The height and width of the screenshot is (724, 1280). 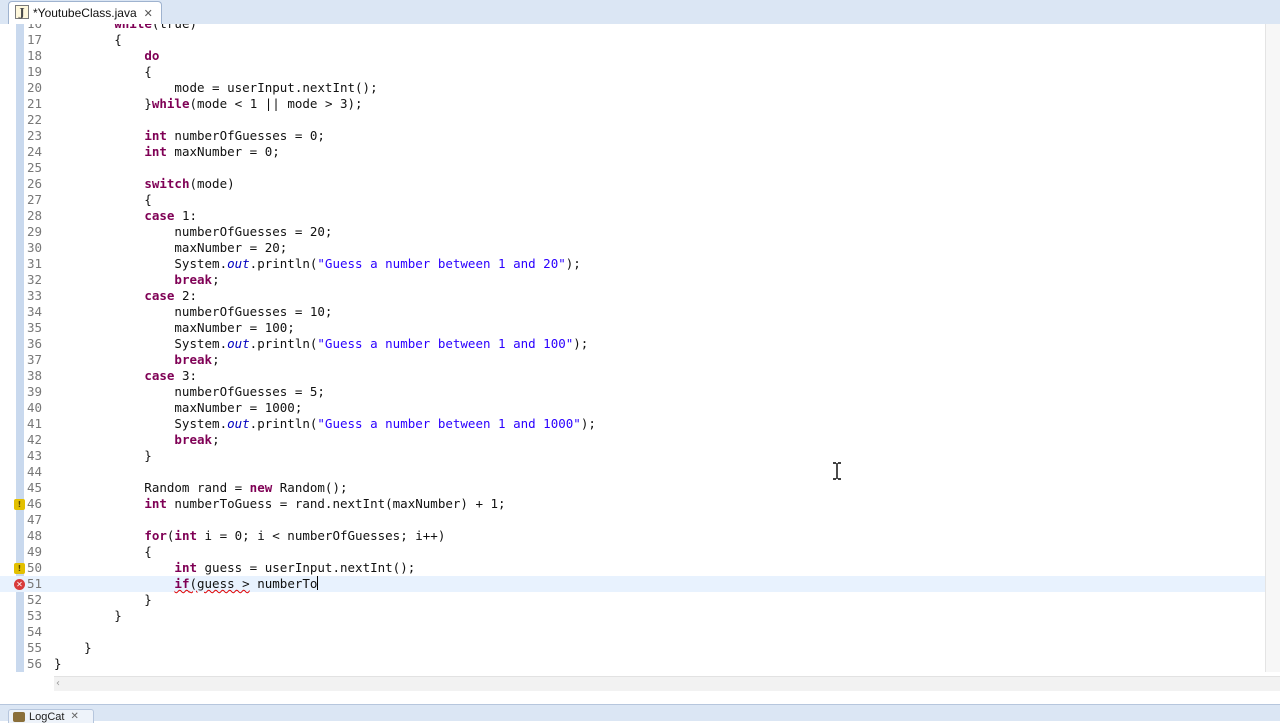 What do you see at coordinates (640, 216) in the screenshot?
I see `code-line: 28 case 1:` at bounding box center [640, 216].